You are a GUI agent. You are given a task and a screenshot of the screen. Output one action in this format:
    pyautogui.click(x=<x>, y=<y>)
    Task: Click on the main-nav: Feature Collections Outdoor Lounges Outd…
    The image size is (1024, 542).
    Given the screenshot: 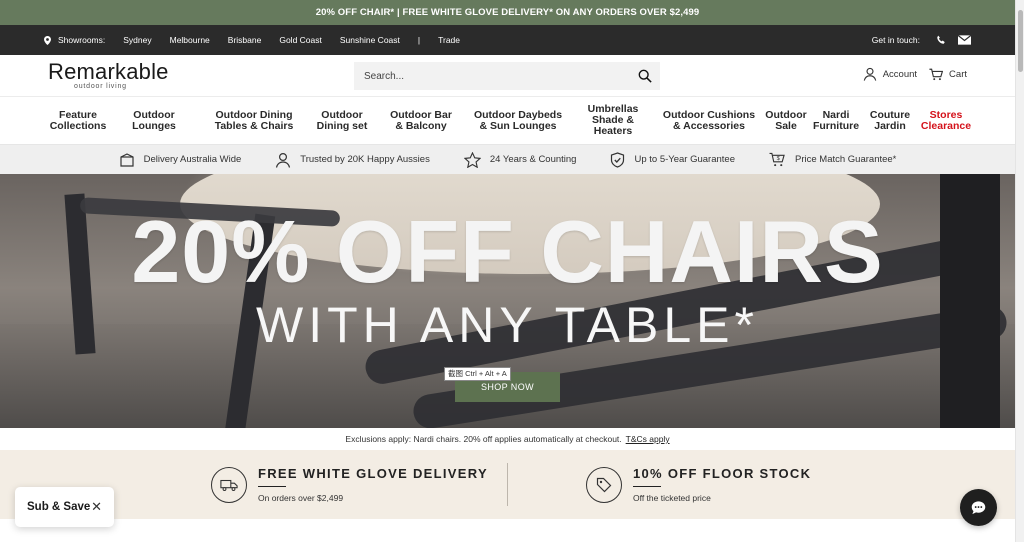 What is the action you would take?
    pyautogui.click(x=507, y=121)
    